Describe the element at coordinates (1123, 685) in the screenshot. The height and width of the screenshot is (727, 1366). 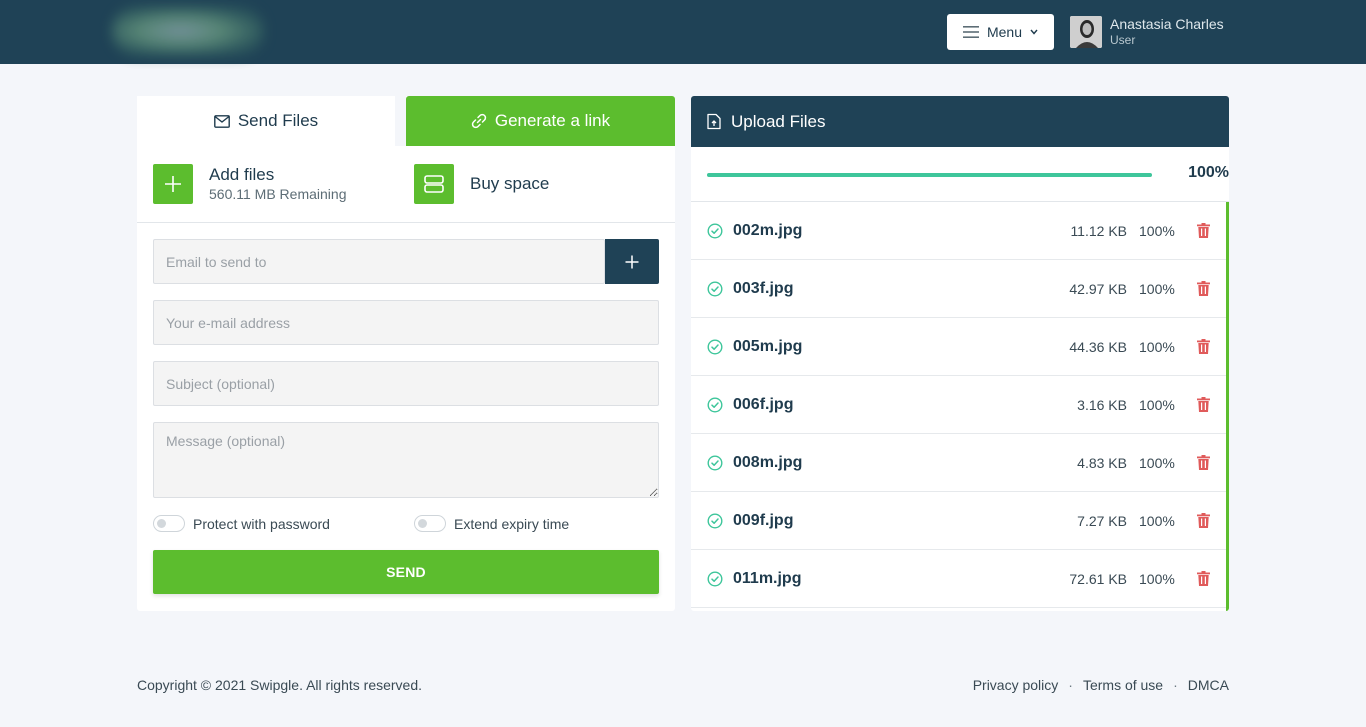
I see `terms-of-use-link: Terms of use` at that location.